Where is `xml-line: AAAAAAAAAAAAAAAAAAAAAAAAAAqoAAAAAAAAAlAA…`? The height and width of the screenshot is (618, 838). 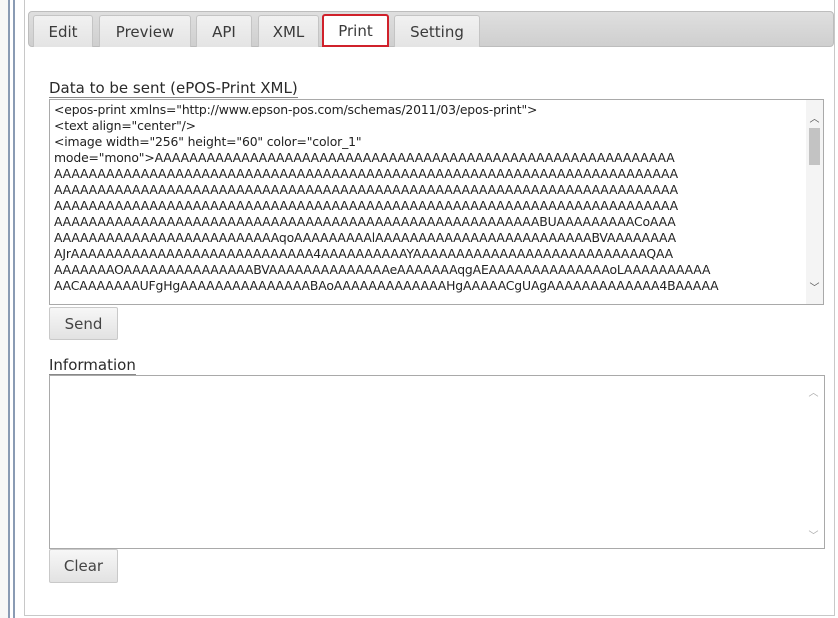
xml-line: AAAAAAAAAAAAAAAAAAAAAAAAAAqoAAAAAAAAAlAA… is located at coordinates (365, 237).